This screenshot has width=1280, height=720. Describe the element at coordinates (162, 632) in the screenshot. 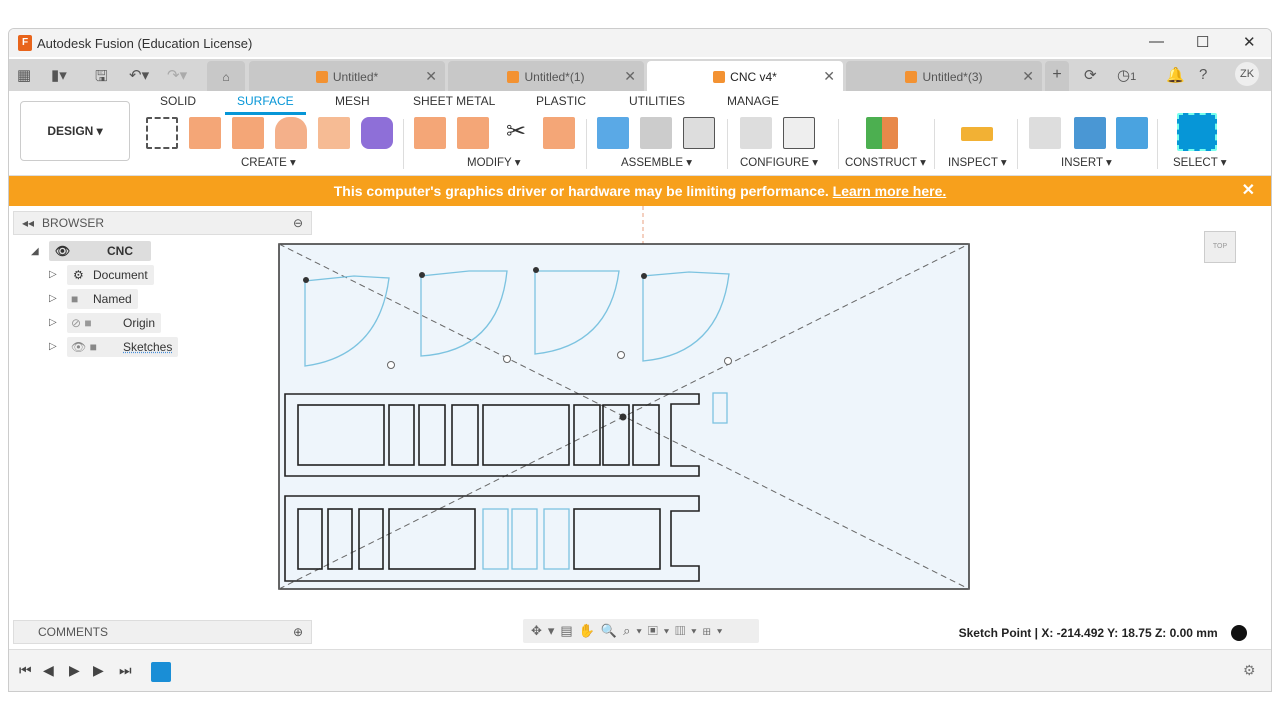

I see `comments-panel: COMMENTS ⊕` at that location.